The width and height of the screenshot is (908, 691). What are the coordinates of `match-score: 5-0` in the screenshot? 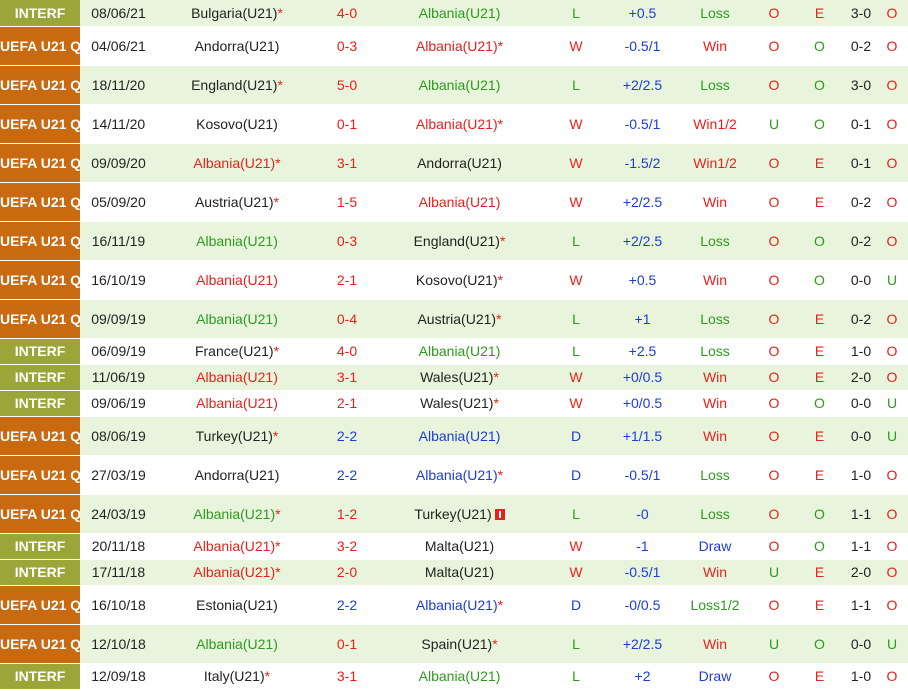 It's located at (347, 85).